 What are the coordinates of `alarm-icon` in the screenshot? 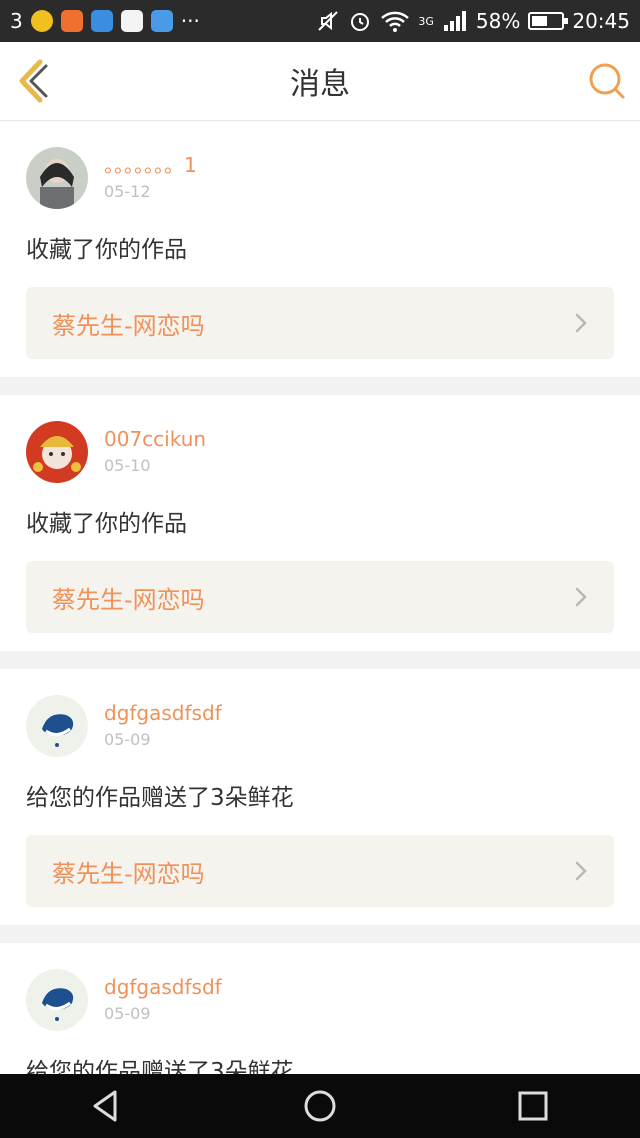 It's located at (360, 22).